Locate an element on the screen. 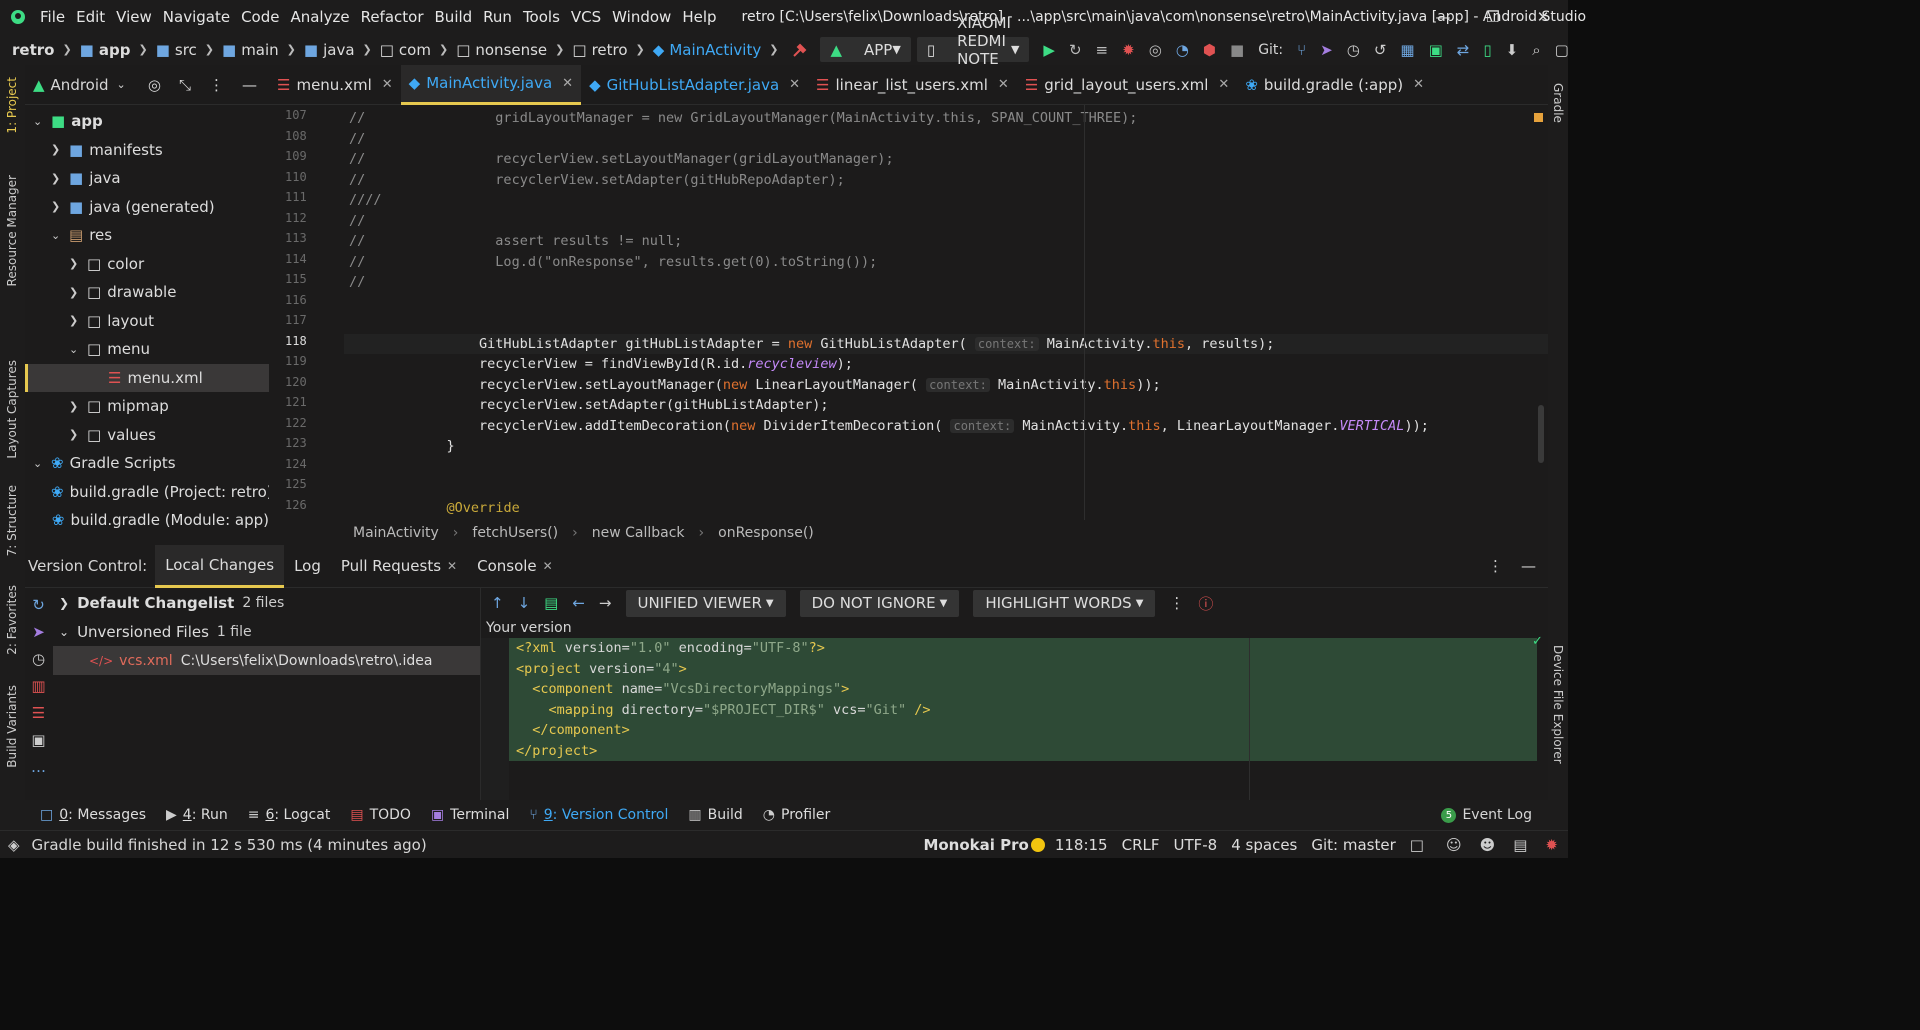  tab-menu-xml: ☰ menu.xml ✕ is located at coordinates (335, 85).